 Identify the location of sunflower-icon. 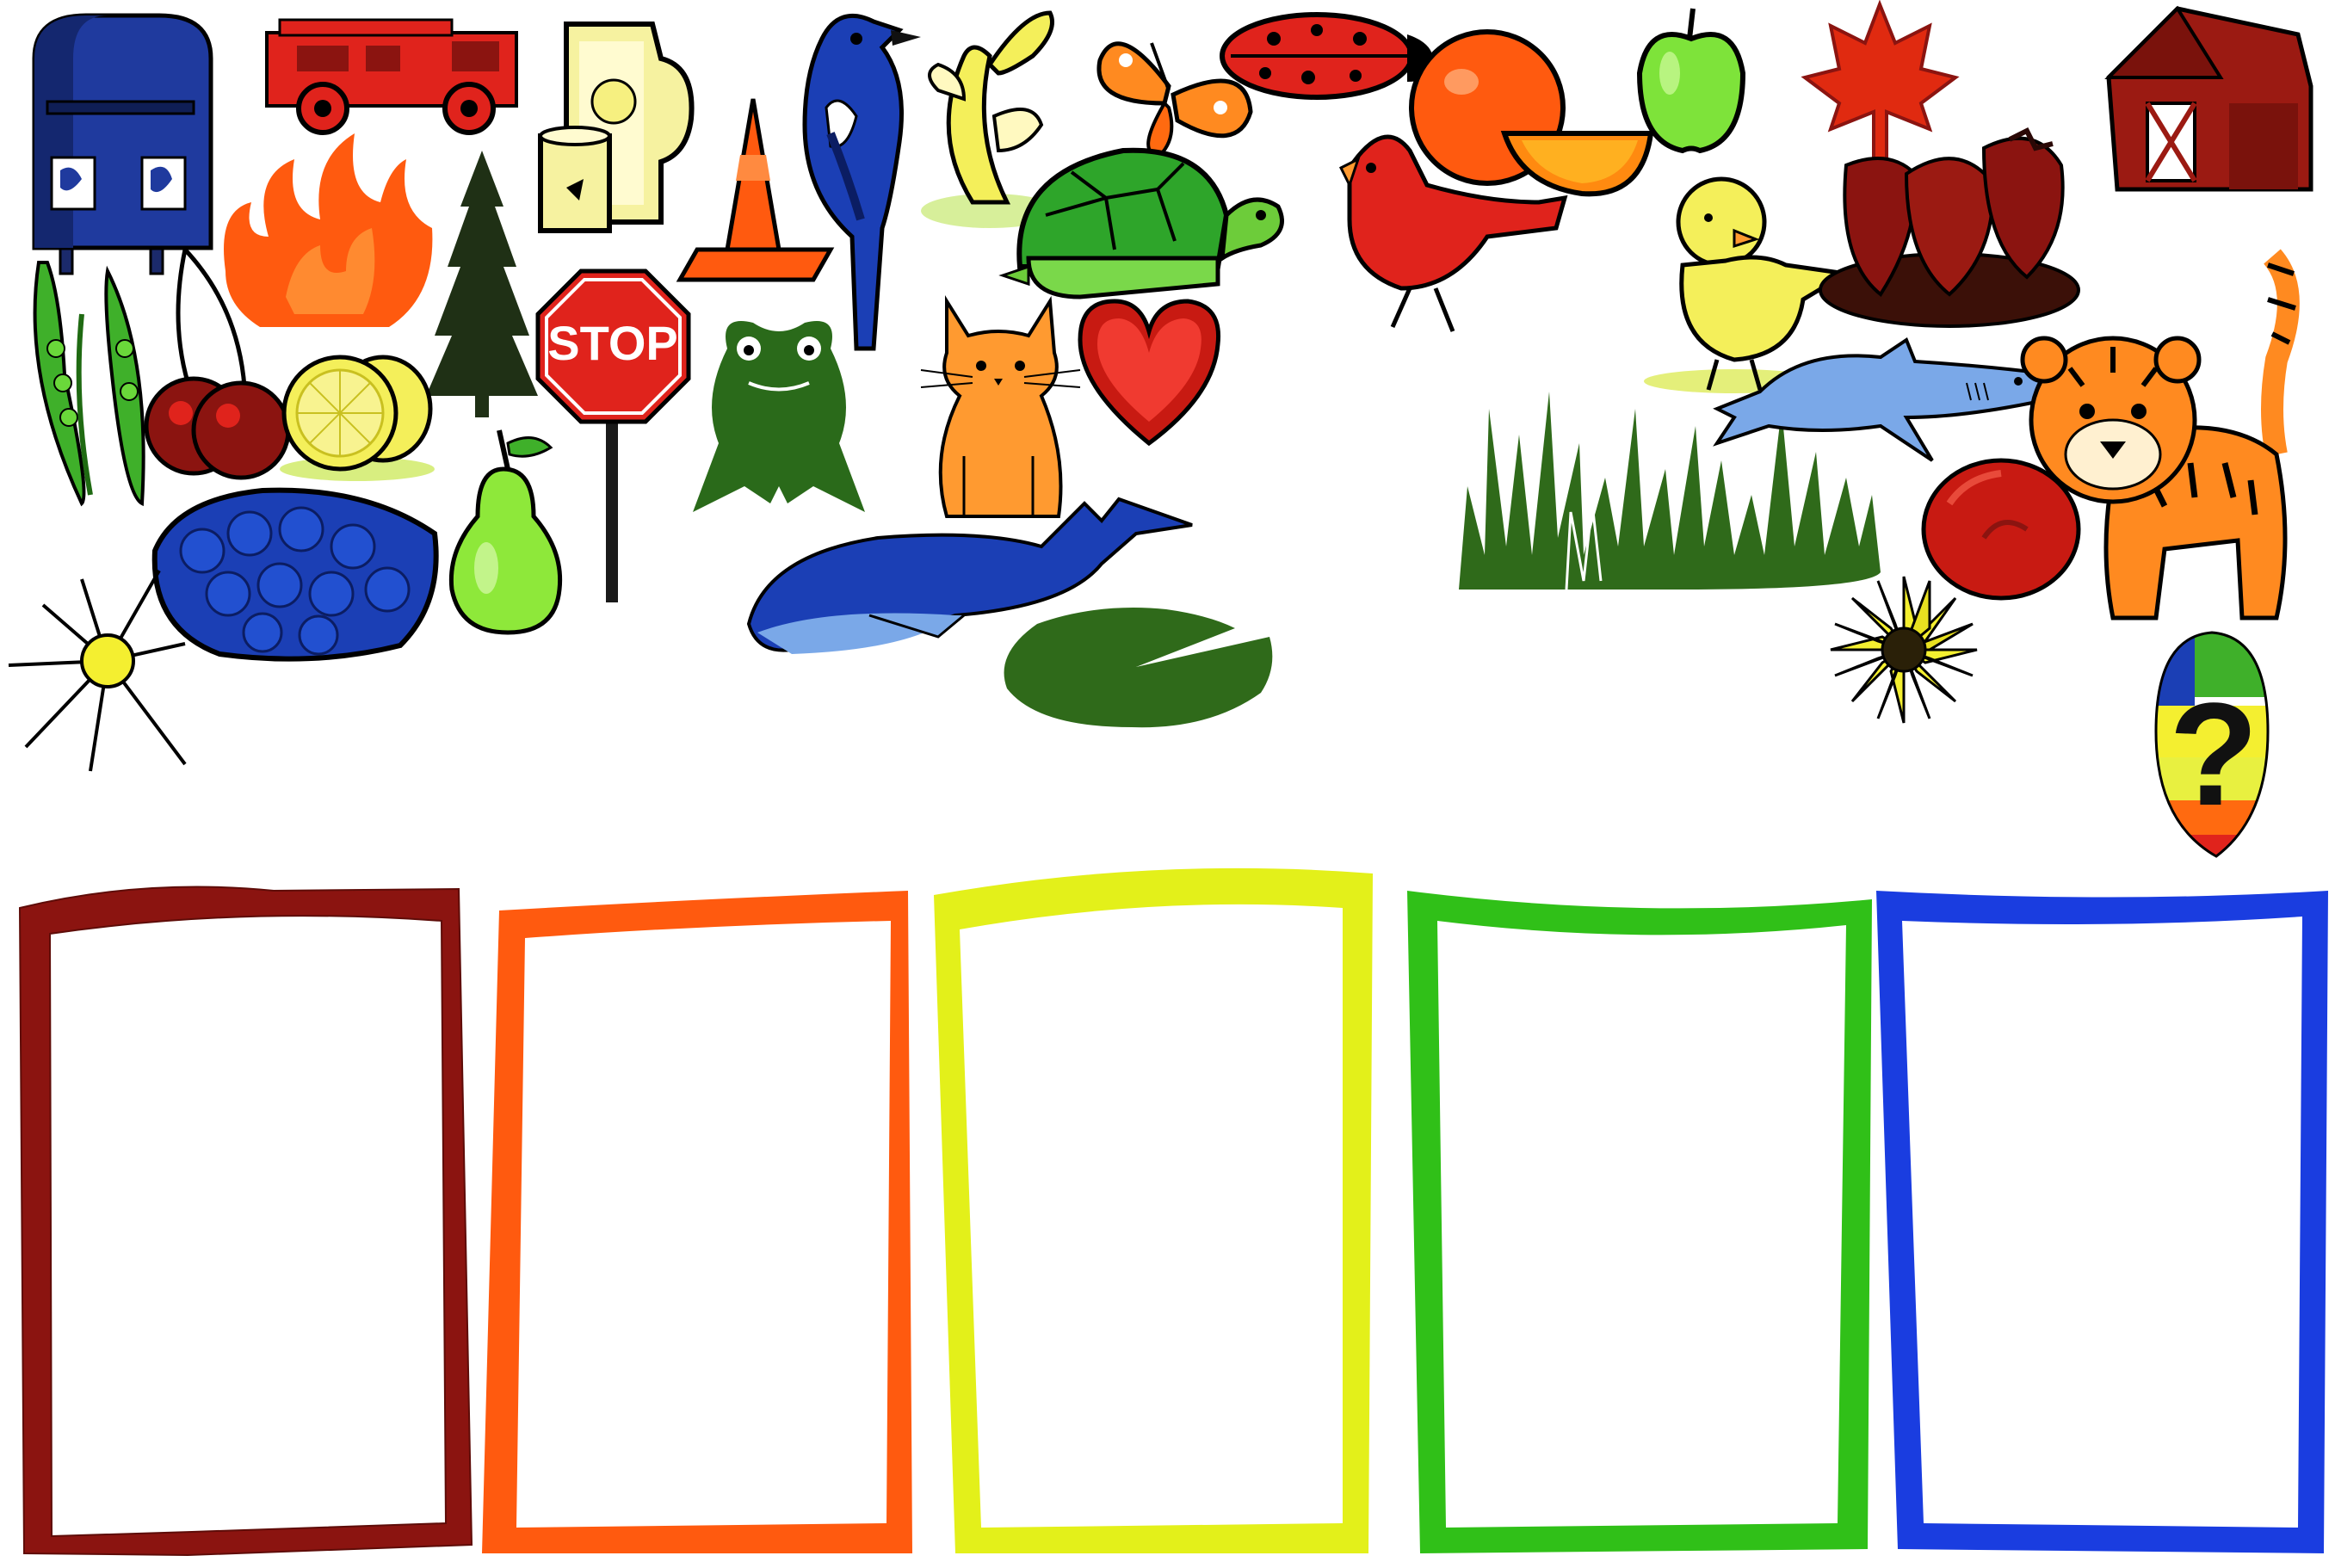
(1904, 650).